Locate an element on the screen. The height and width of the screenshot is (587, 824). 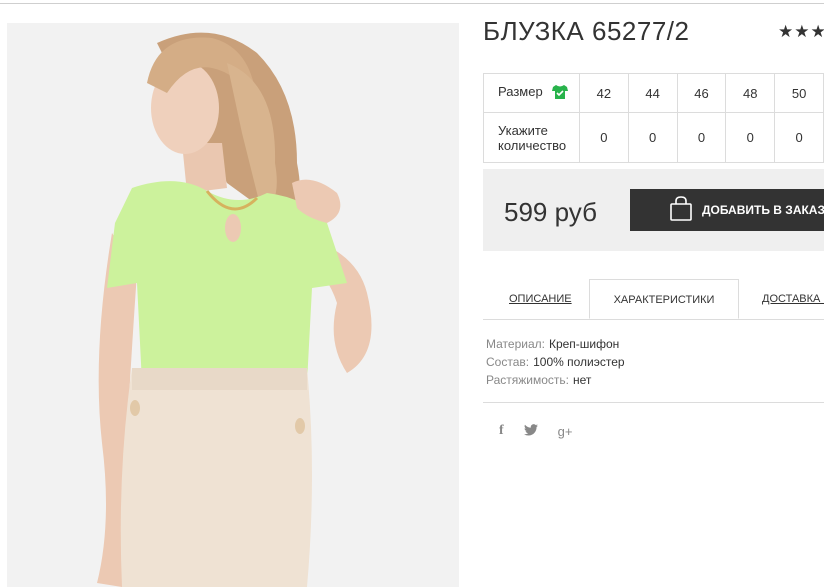
size-row: Размер 42 44 46 48 50 is located at coordinates (653, 93).